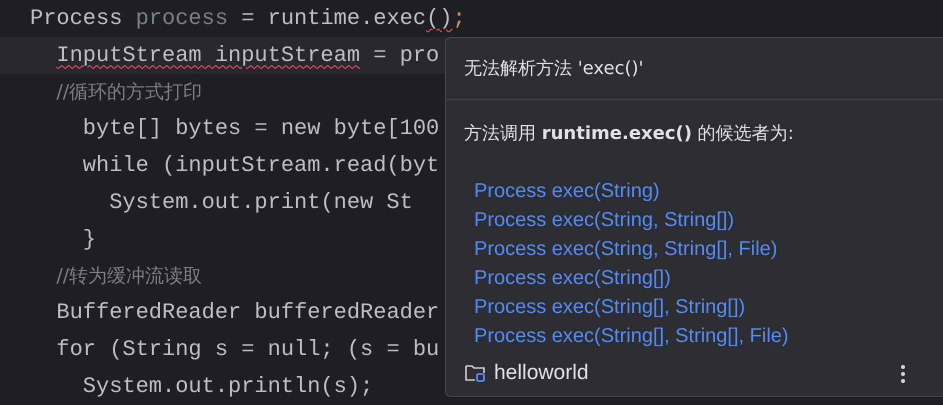 This screenshot has height=405, width=943. Describe the element at coordinates (89, 240) in the screenshot. I see `code-line: }` at that location.